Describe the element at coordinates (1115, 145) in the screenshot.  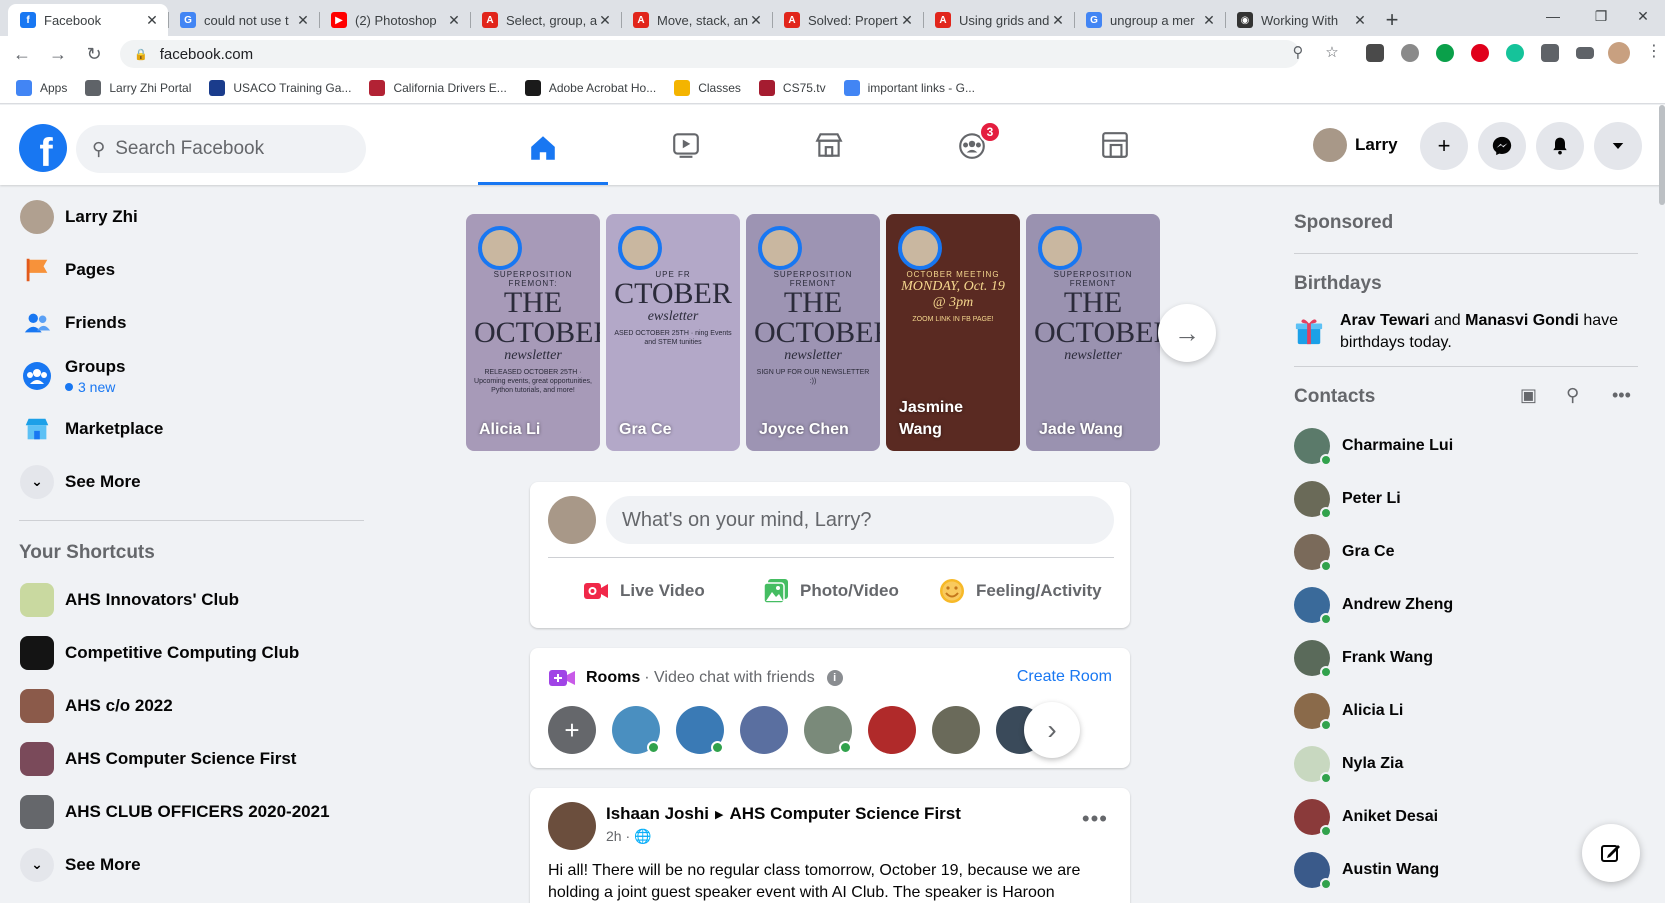
I see `tab-gaming` at that location.